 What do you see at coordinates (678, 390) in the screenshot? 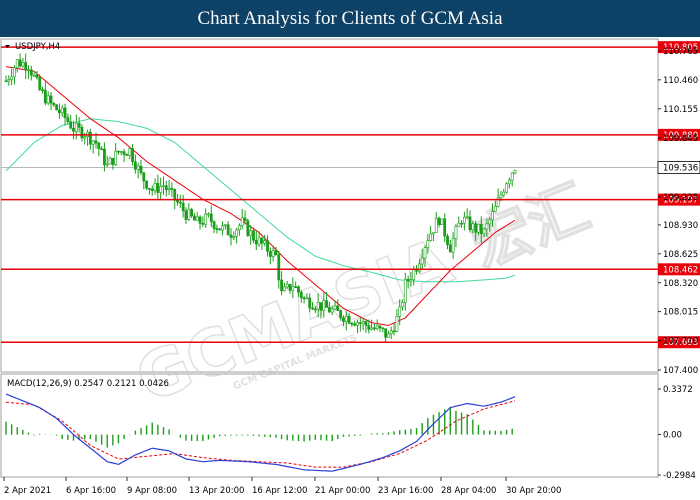
I see `macd-tick-label: 0.3372` at bounding box center [678, 390].